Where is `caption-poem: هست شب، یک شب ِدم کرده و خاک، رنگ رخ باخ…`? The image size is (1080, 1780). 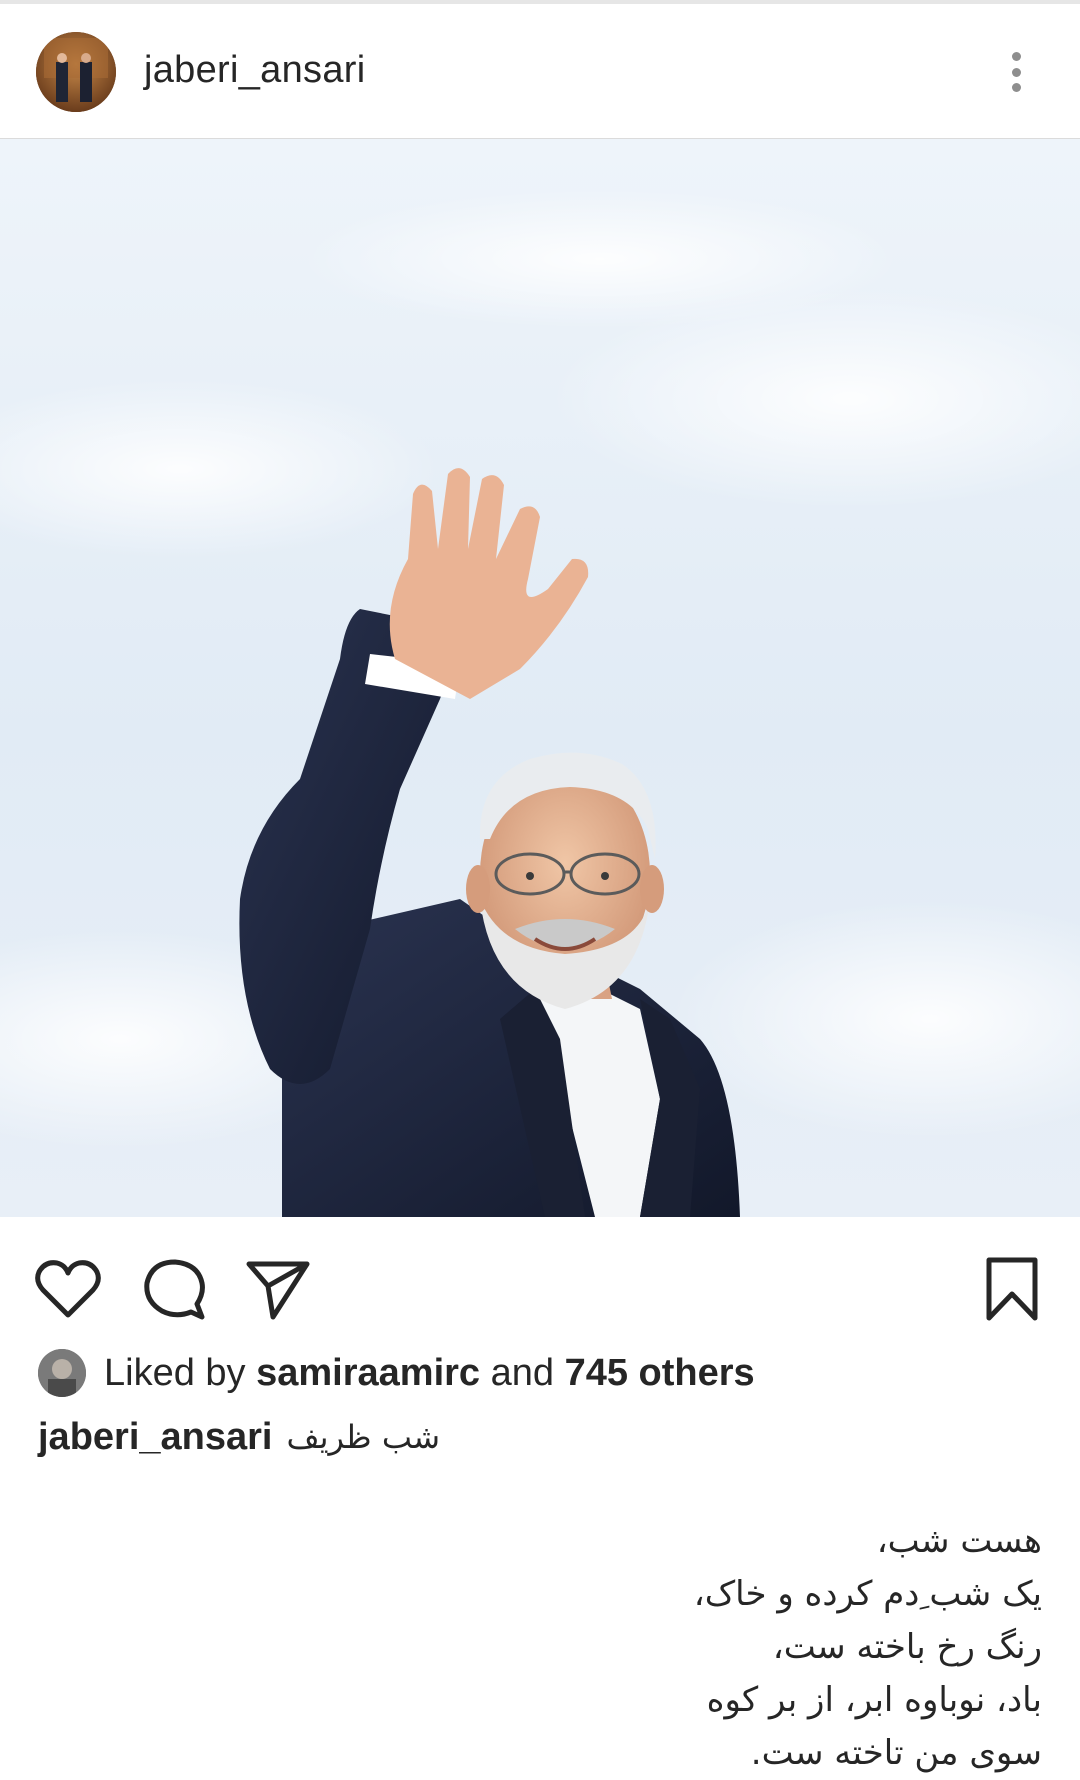 caption-poem: هست شب، یک شب ِدم کرده و خاک، رنگ رخ باخ… is located at coordinates (592, 1647).